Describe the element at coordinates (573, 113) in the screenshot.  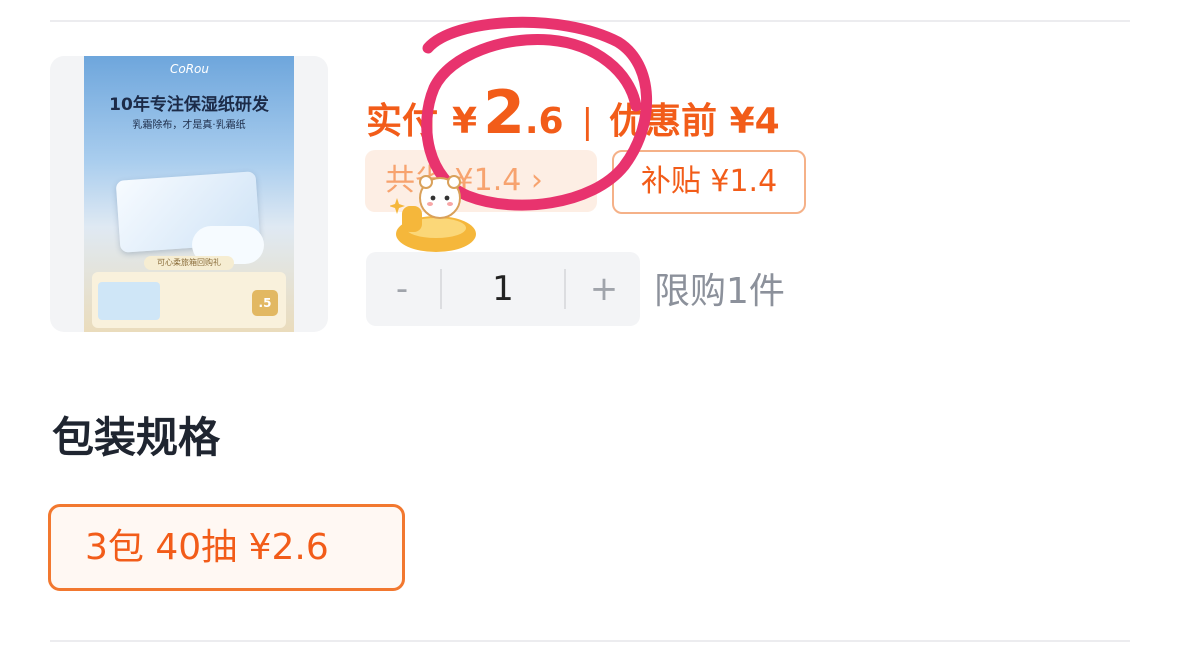
I see `price-line: 实付 ¥2.6 | 优惠前 ¥4` at that location.